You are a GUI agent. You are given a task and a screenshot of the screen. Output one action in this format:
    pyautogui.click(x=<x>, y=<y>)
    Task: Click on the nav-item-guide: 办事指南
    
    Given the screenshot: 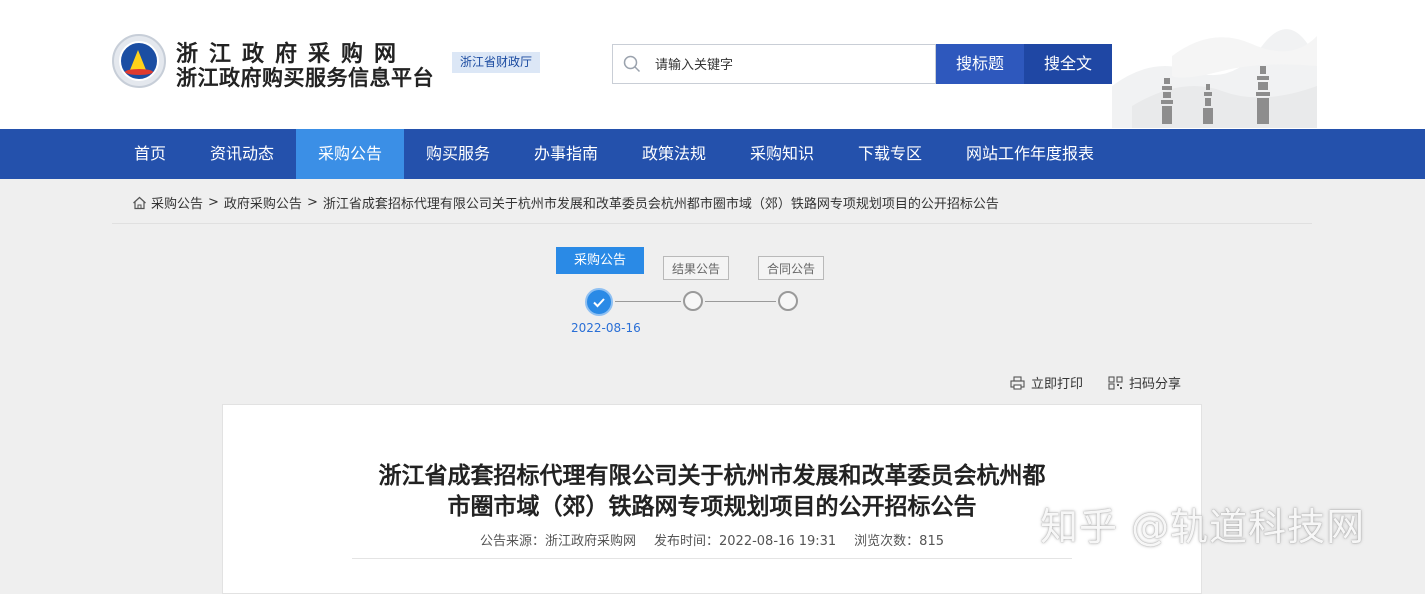 What is the action you would take?
    pyautogui.click(x=566, y=154)
    